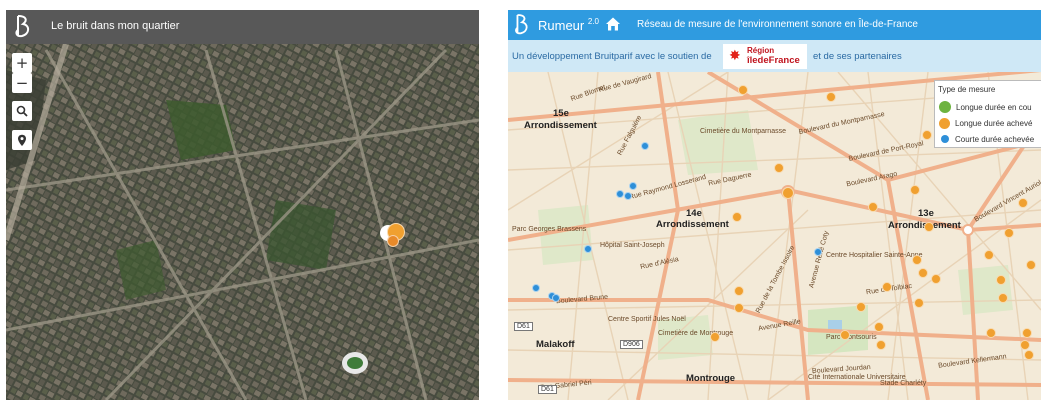 This screenshot has height=400, width=1041. What do you see at coordinates (613, 24) in the screenshot?
I see `home-icon` at bounding box center [613, 24].